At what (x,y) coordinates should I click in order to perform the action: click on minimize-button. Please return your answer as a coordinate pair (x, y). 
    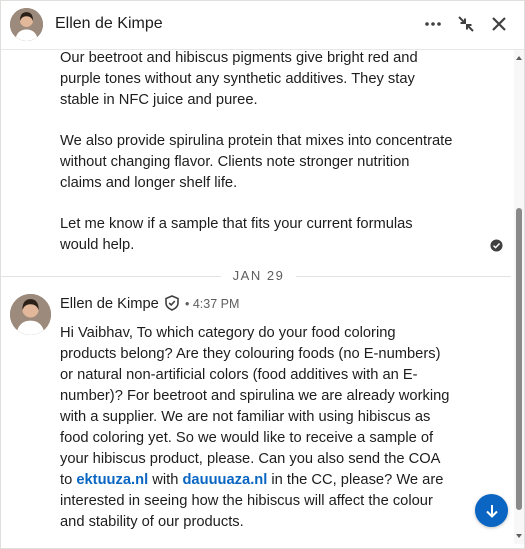
    Looking at the image, I should click on (466, 24).